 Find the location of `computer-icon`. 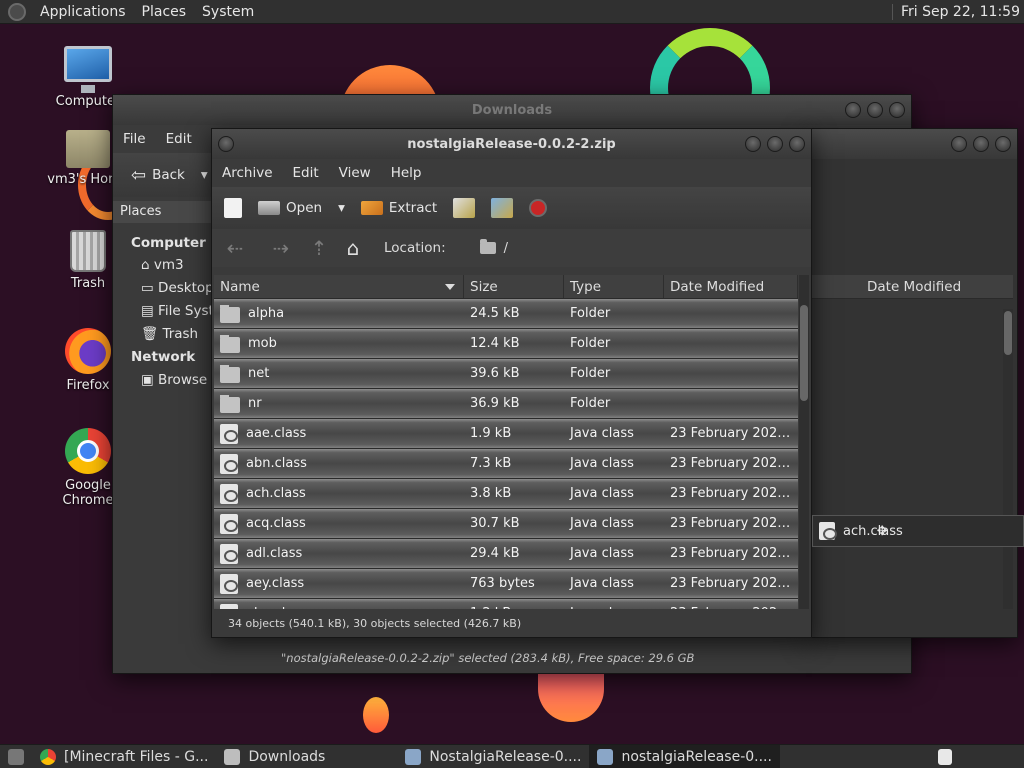

computer-icon is located at coordinates (88, 69).